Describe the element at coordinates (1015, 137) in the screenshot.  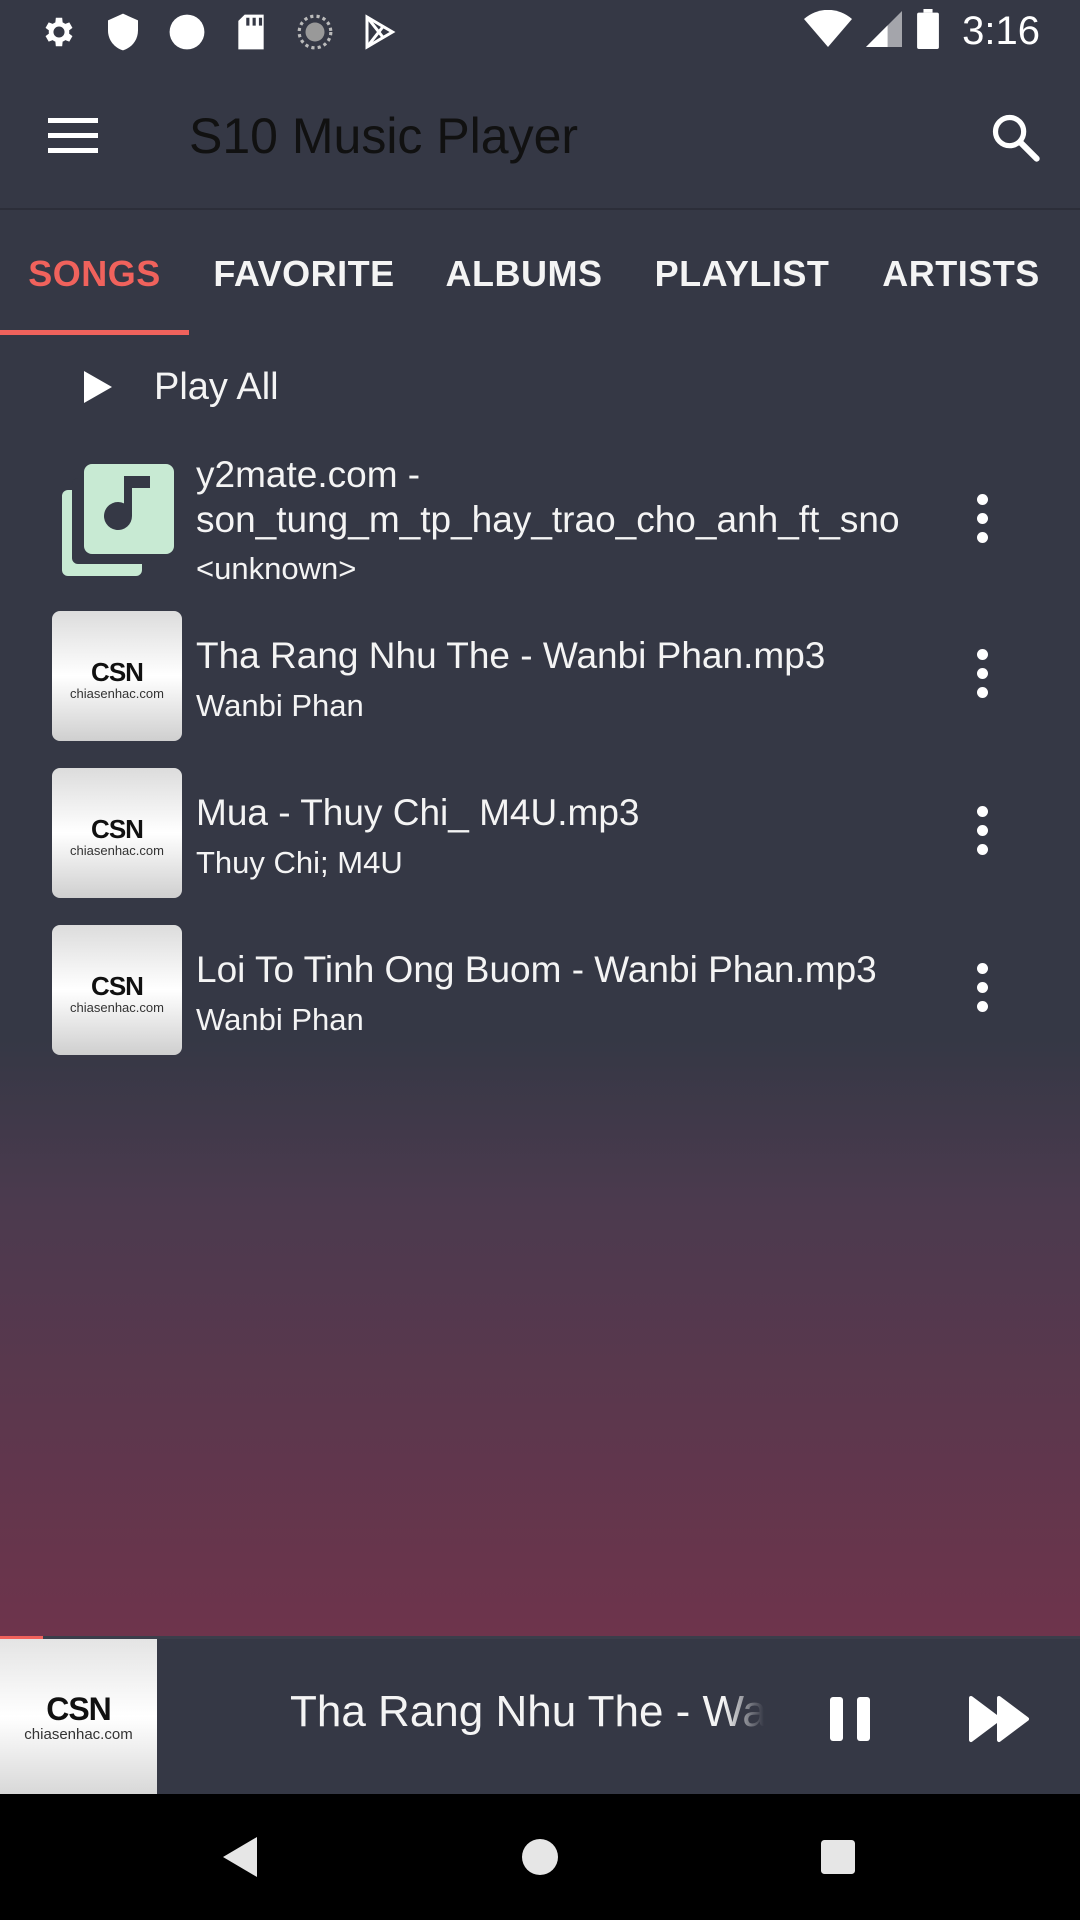
I see `search-icon` at that location.